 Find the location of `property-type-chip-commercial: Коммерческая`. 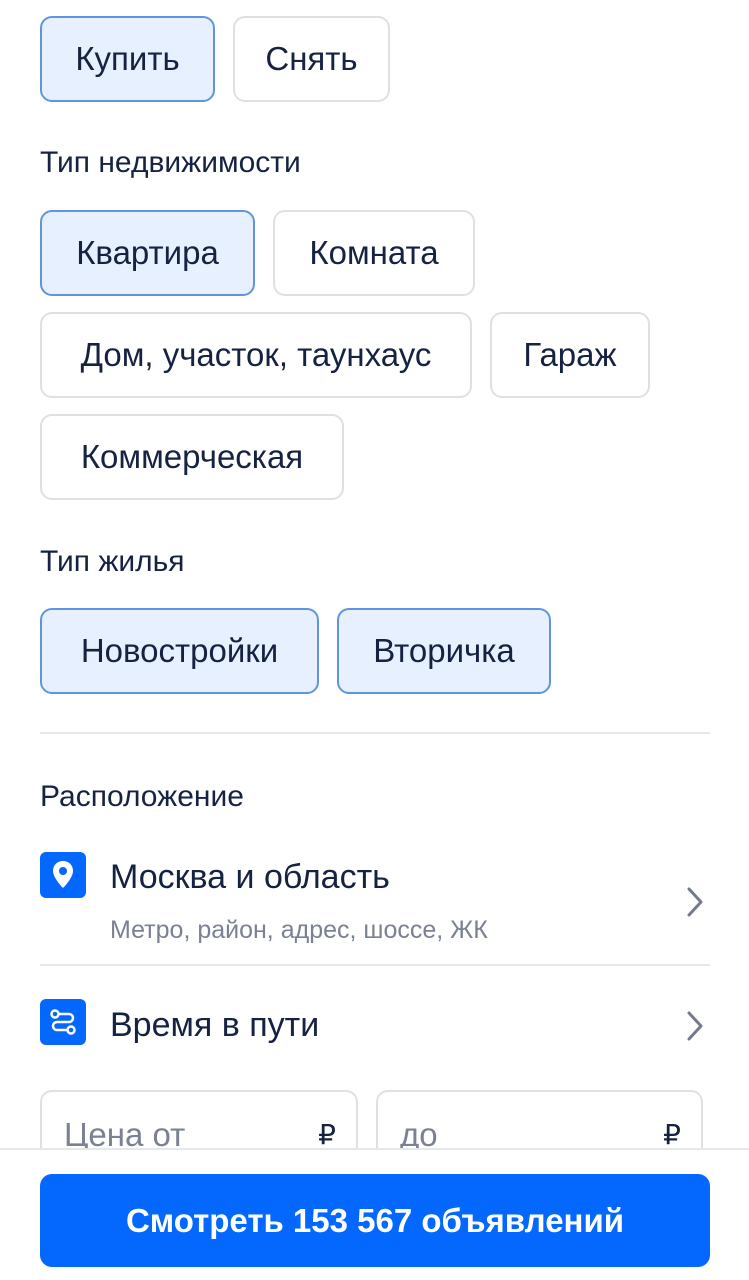

property-type-chip-commercial: Коммерческая is located at coordinates (192, 457).